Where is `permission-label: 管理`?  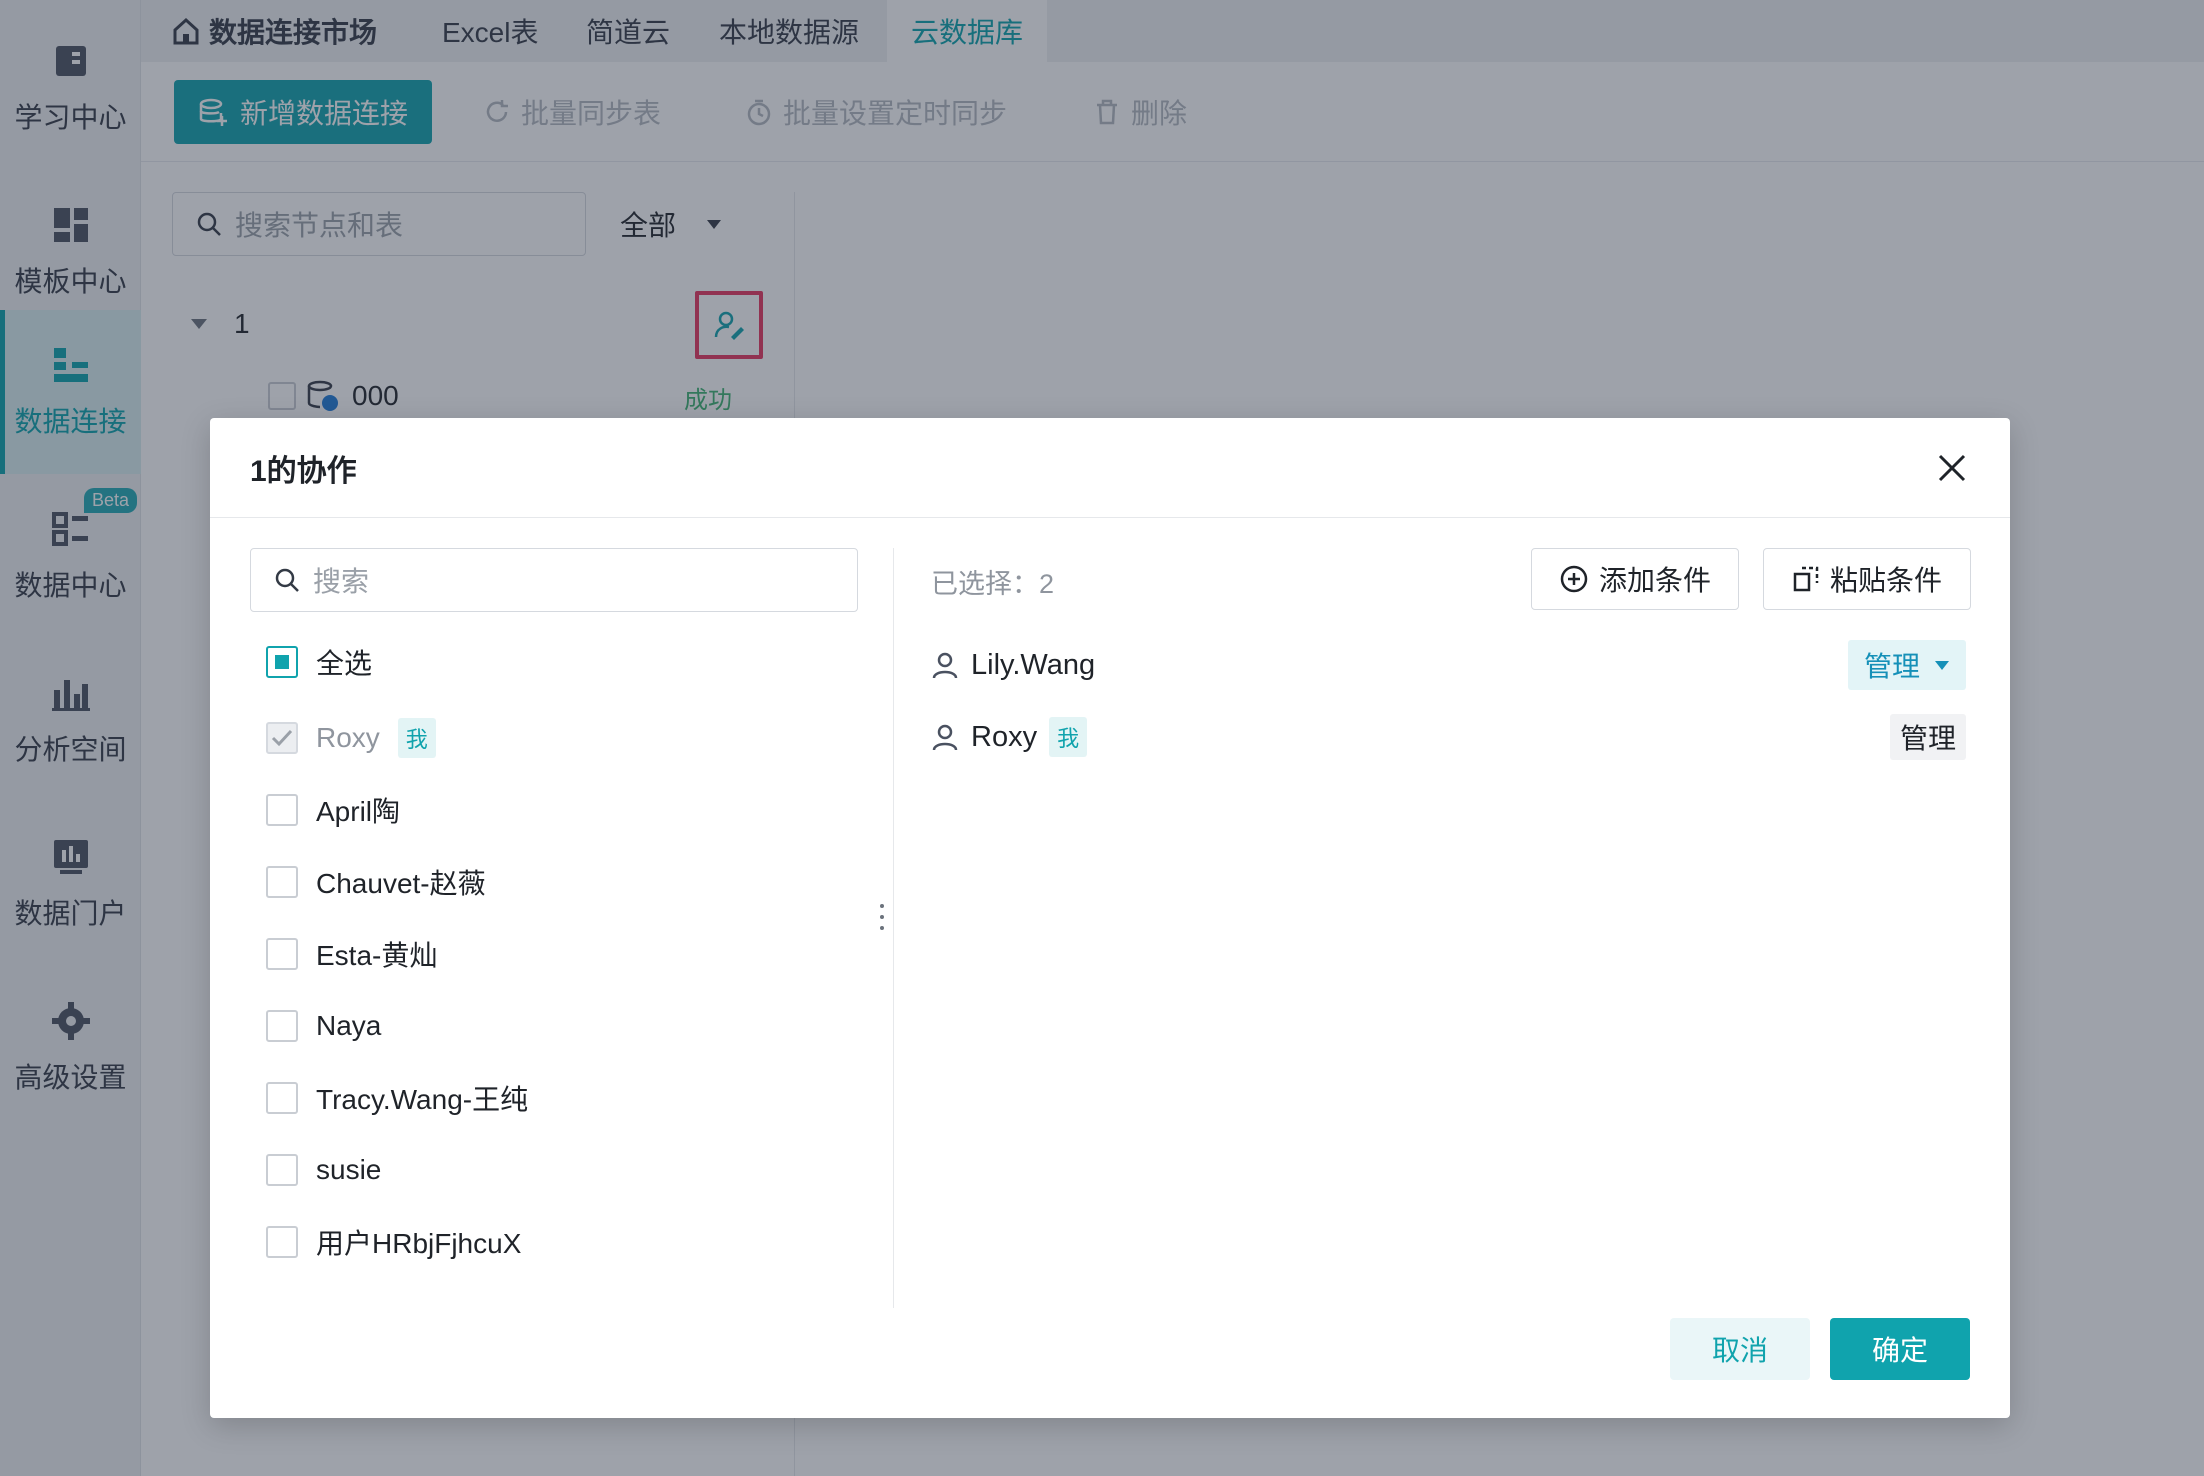 permission-label: 管理 is located at coordinates (1927, 737).